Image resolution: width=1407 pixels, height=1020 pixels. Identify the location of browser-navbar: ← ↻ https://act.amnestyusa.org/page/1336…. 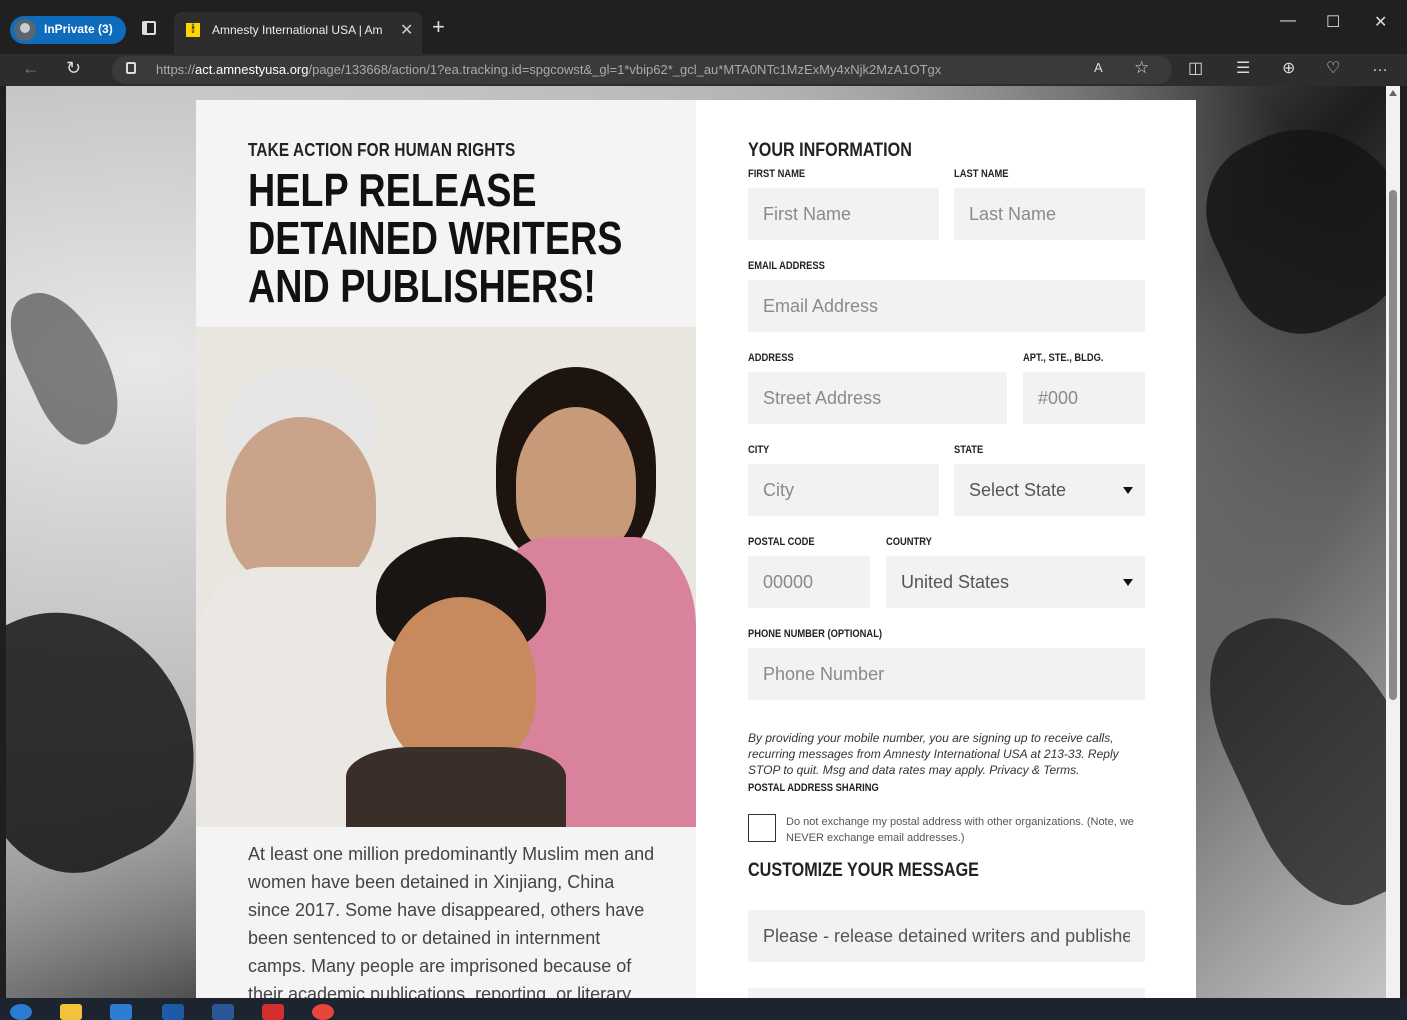
(703, 70).